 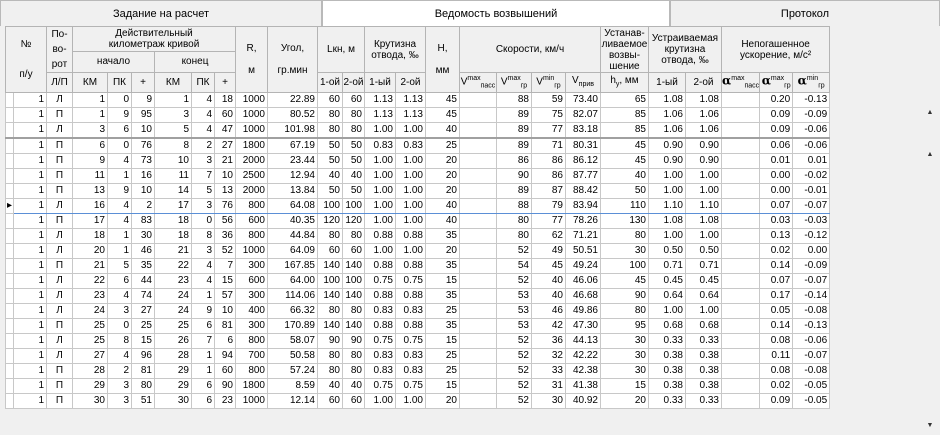 I want to click on table-cell: 40.92, so click(x=583, y=401).